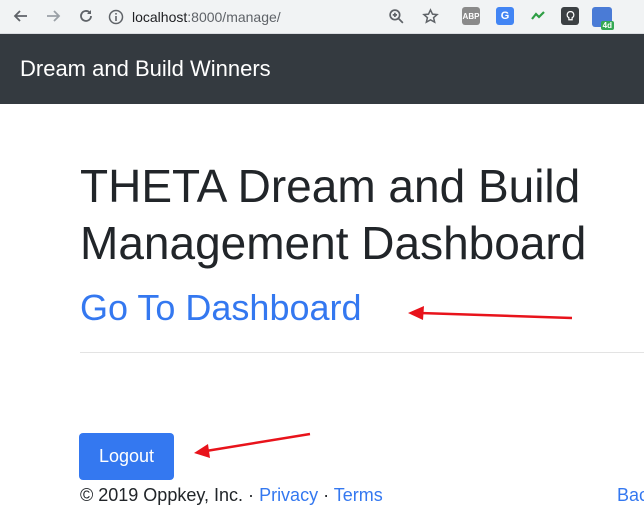 This screenshot has width=644, height=510. What do you see at coordinates (53, 16) in the screenshot?
I see `forward-icon` at bounding box center [53, 16].